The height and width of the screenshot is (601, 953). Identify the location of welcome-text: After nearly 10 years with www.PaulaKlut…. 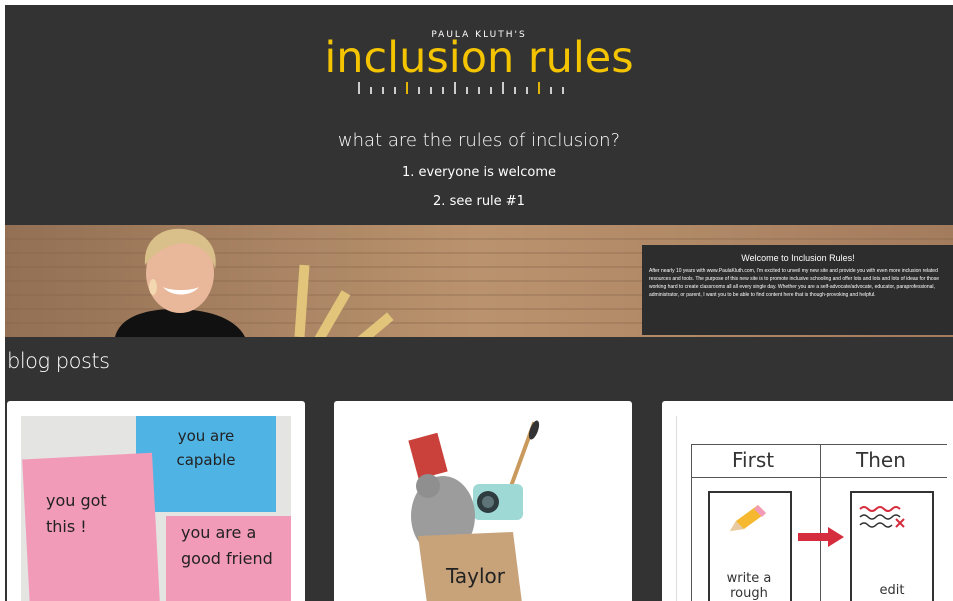
(794, 283).